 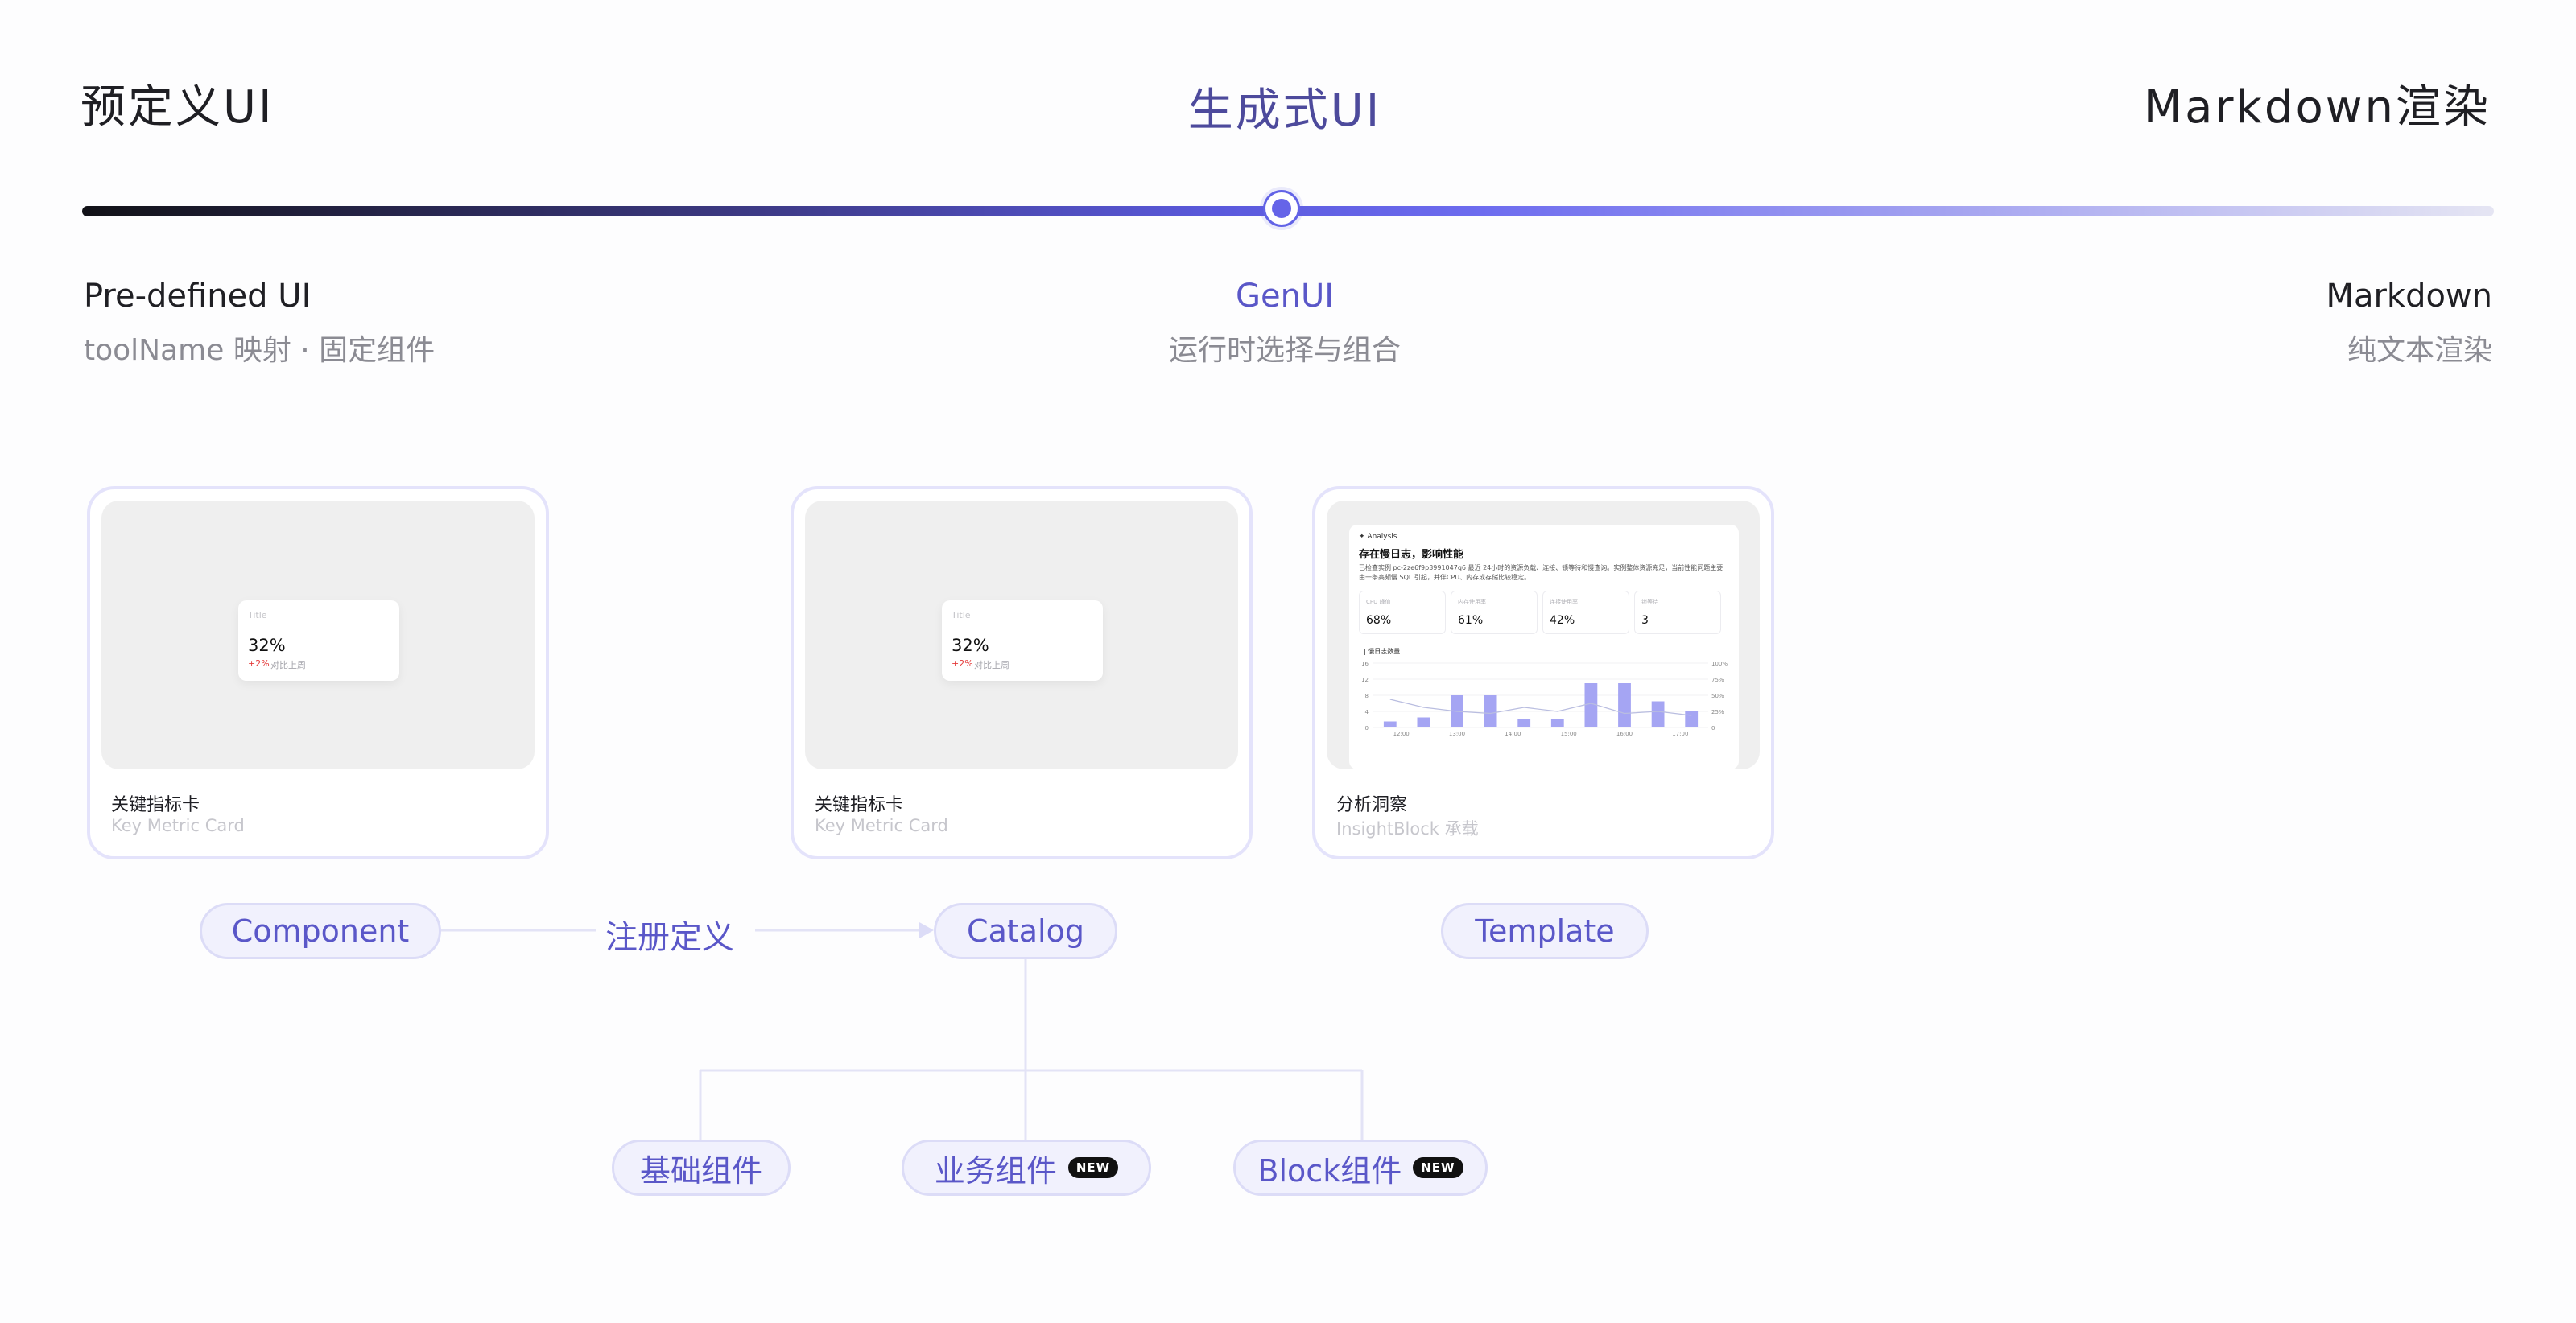 What do you see at coordinates (1382, 651) in the screenshot?
I see `chart-title: | 慢日志数量` at bounding box center [1382, 651].